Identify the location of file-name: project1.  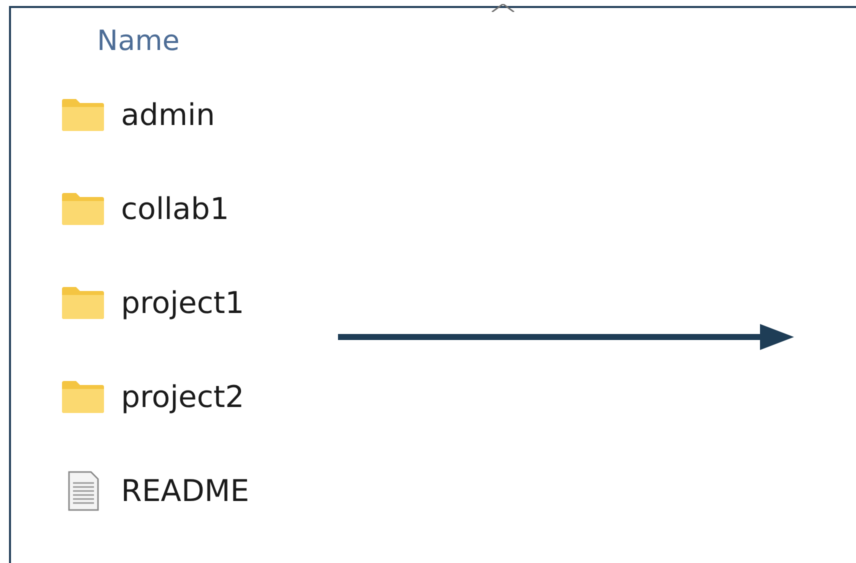
(182, 303).